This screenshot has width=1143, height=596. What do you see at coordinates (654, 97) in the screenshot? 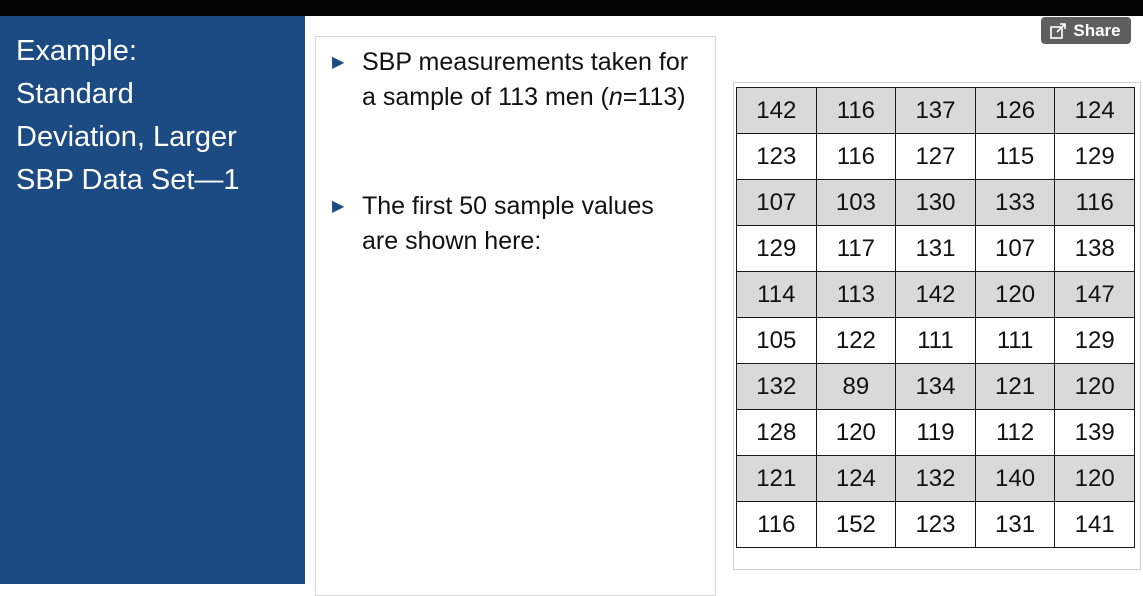
I see `bullet-text-1-part-b: =113)` at bounding box center [654, 97].